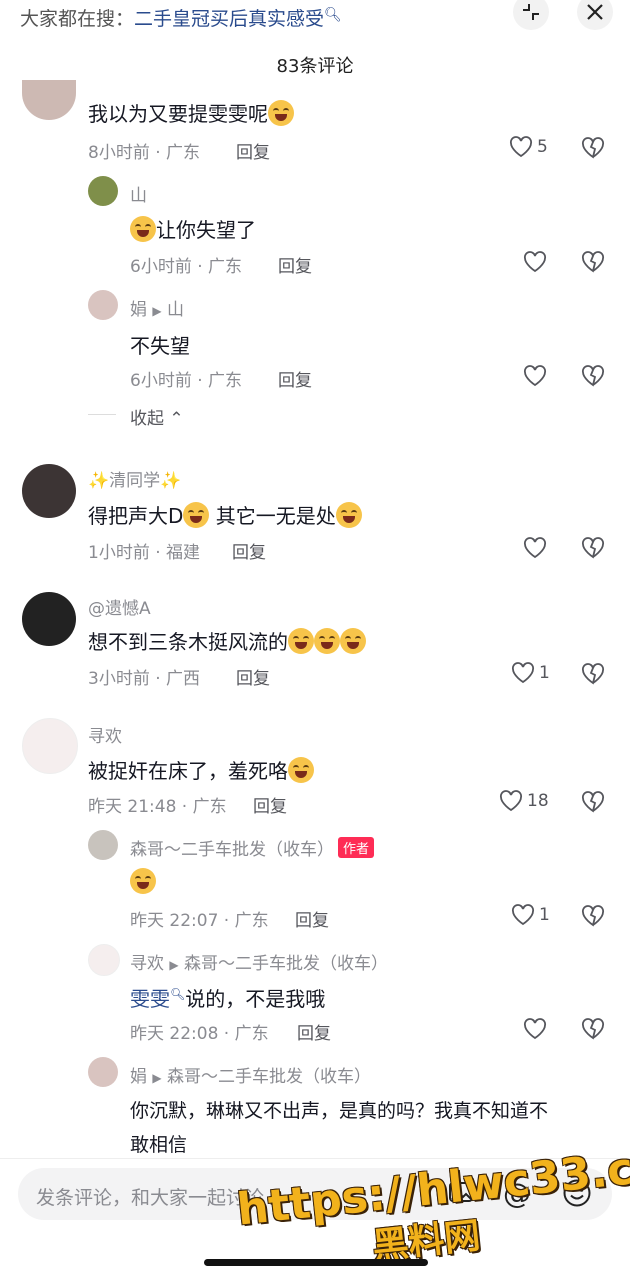  What do you see at coordinates (102, 414) in the screenshot?
I see `divider` at bounding box center [102, 414].